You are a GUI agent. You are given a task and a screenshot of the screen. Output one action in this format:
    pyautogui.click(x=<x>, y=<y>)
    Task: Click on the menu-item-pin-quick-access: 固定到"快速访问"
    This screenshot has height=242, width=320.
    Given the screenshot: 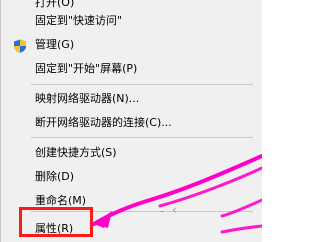 What is the action you would take?
    pyautogui.click(x=132, y=21)
    